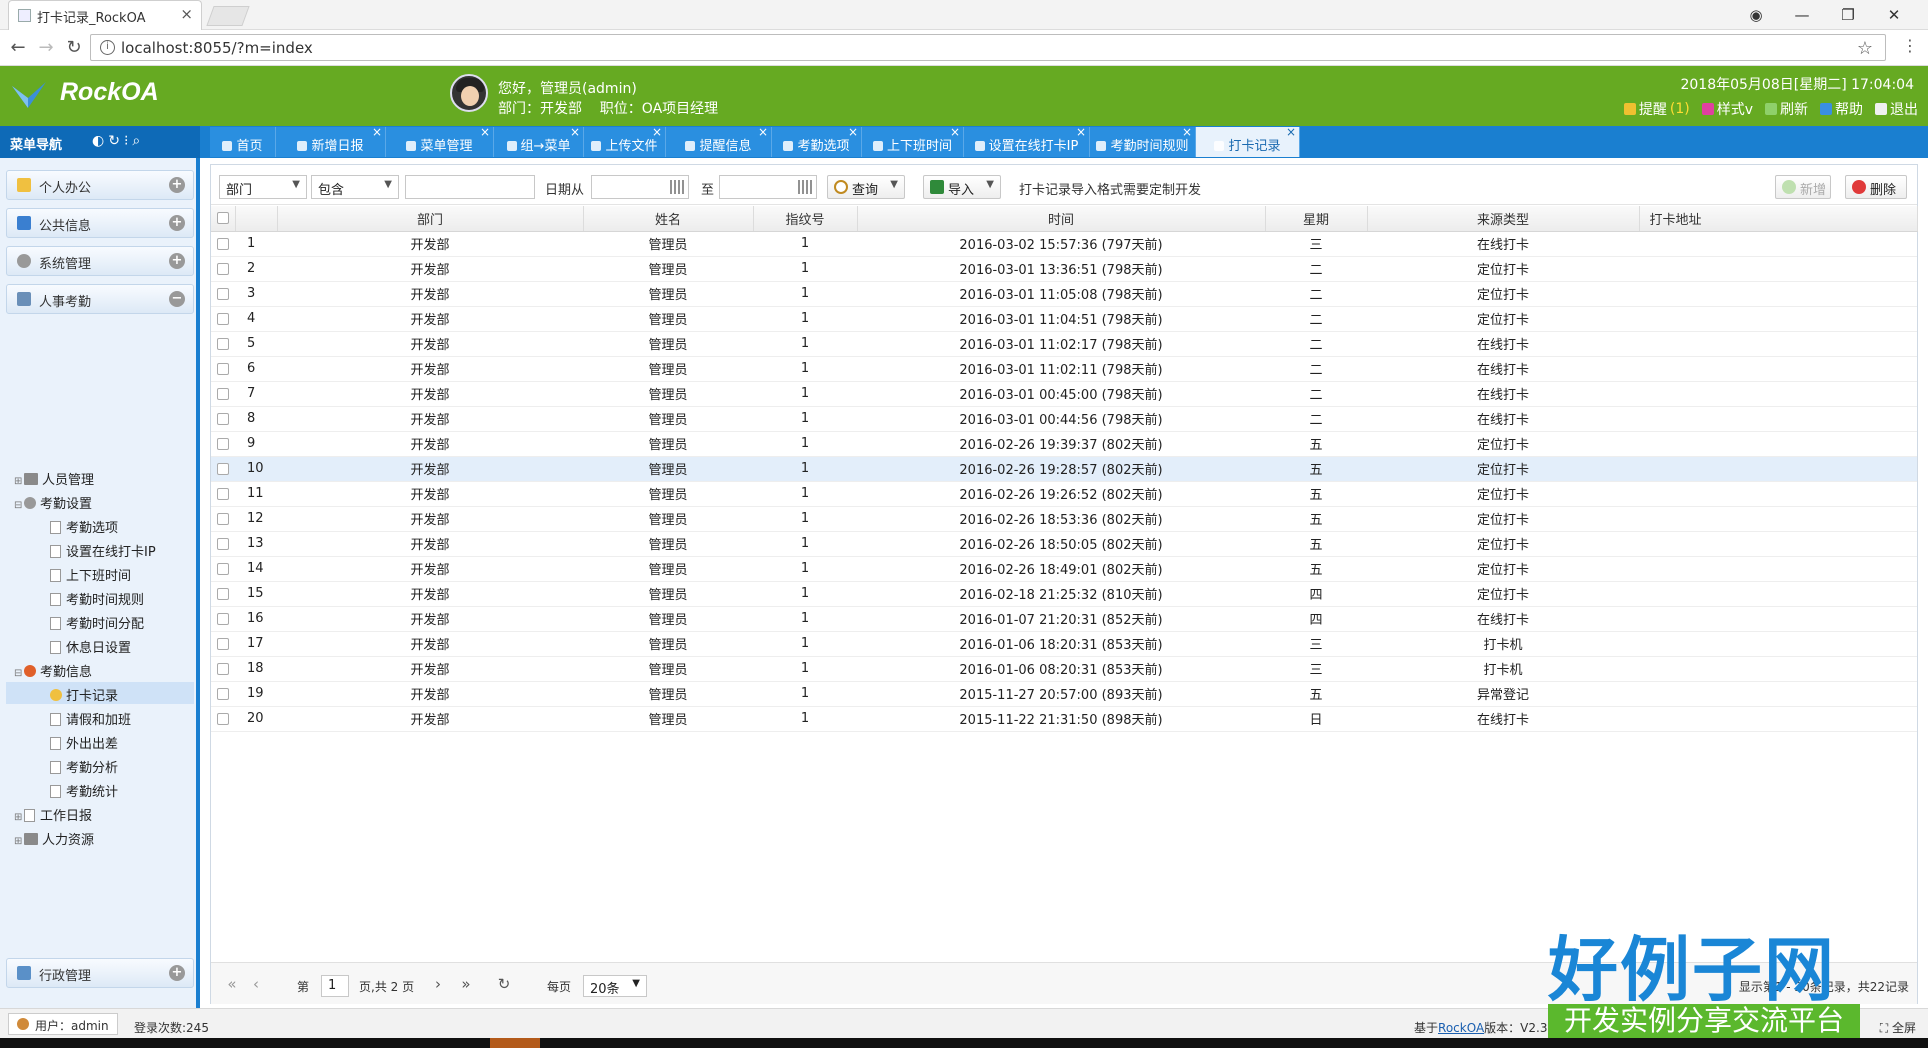  Describe the element at coordinates (1064, 644) in the screenshot. I see `table-row: 17 开发部 管理员 1 2016-01-06 18:20:31 (853天前) 三打卡机` at that location.